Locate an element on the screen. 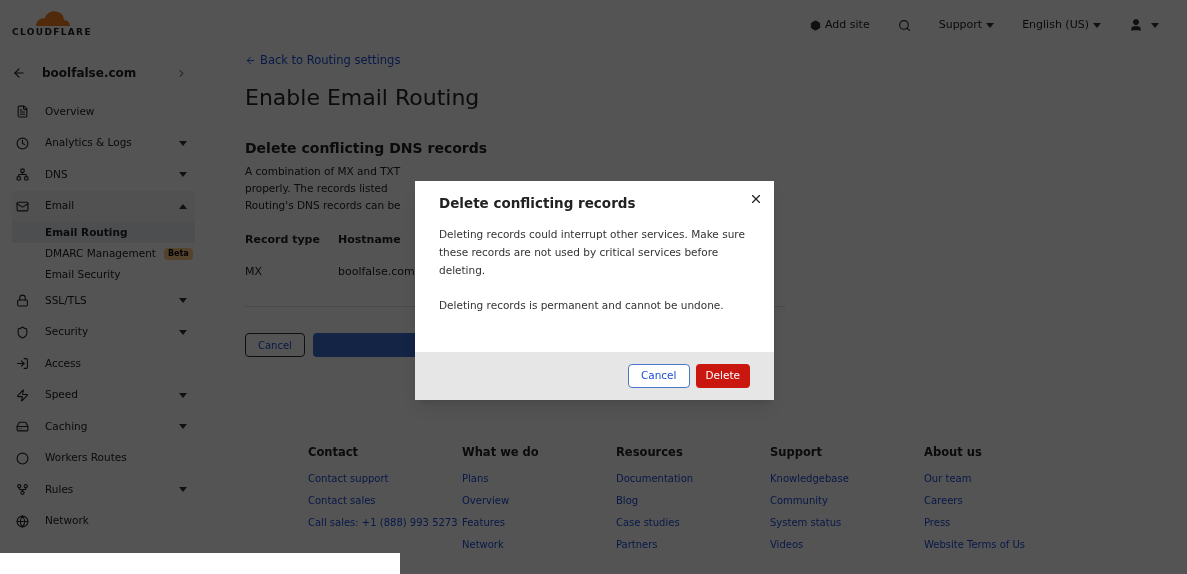  table-cell-text: boolfalse.com is located at coordinates (377, 271).